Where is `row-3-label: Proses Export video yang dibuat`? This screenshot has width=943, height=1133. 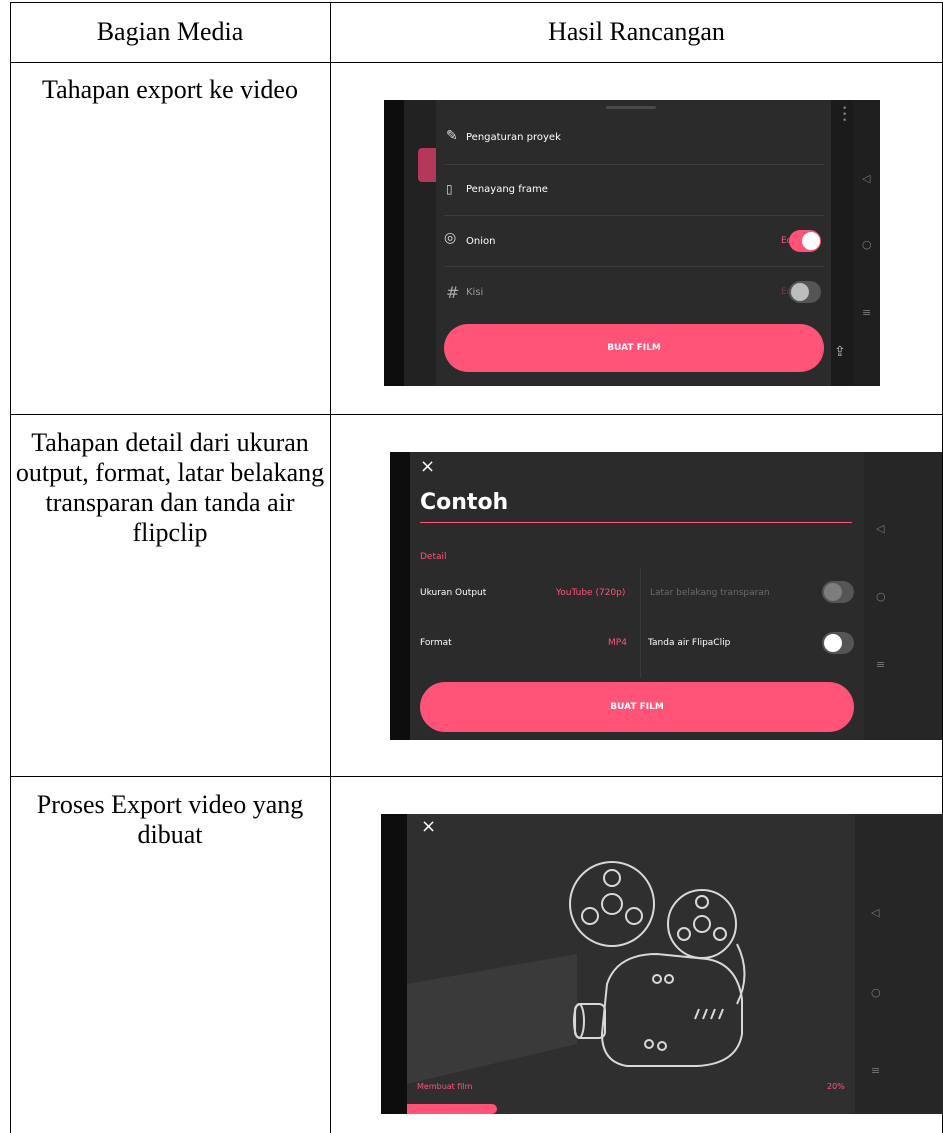
row-3-label: Proses Export video yang dibuat is located at coordinates (170, 819).